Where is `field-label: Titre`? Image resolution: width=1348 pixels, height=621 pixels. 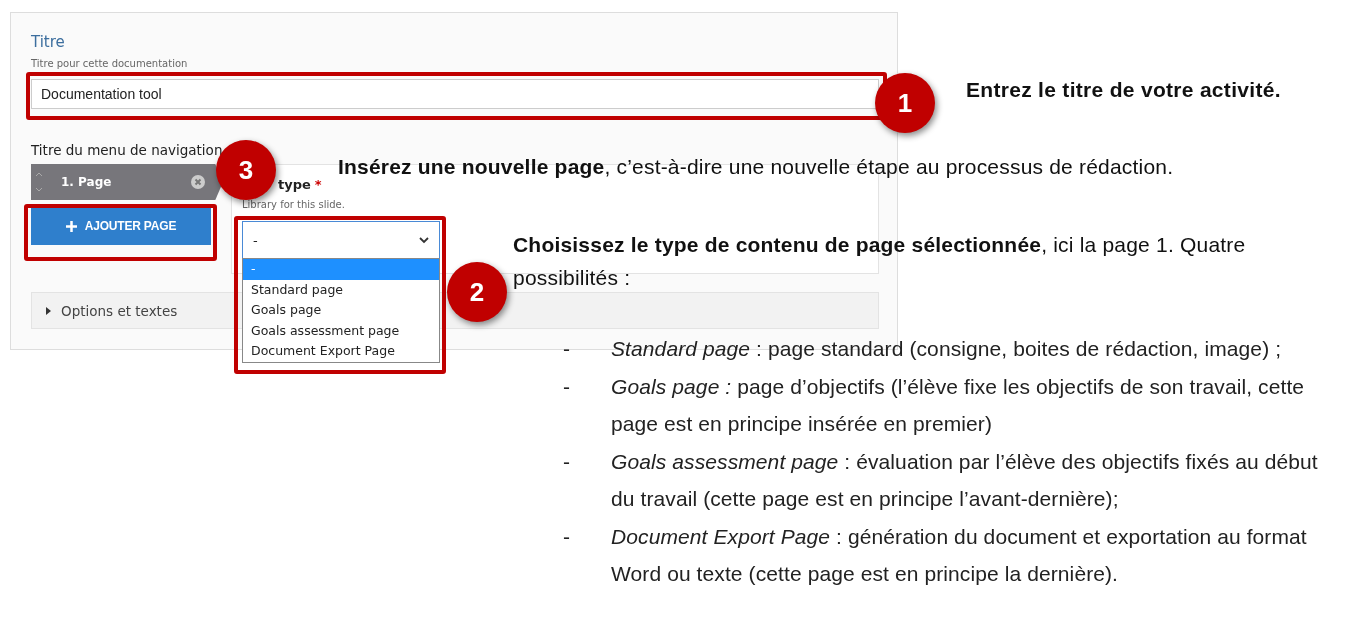
field-label: Titre is located at coordinates (48, 42).